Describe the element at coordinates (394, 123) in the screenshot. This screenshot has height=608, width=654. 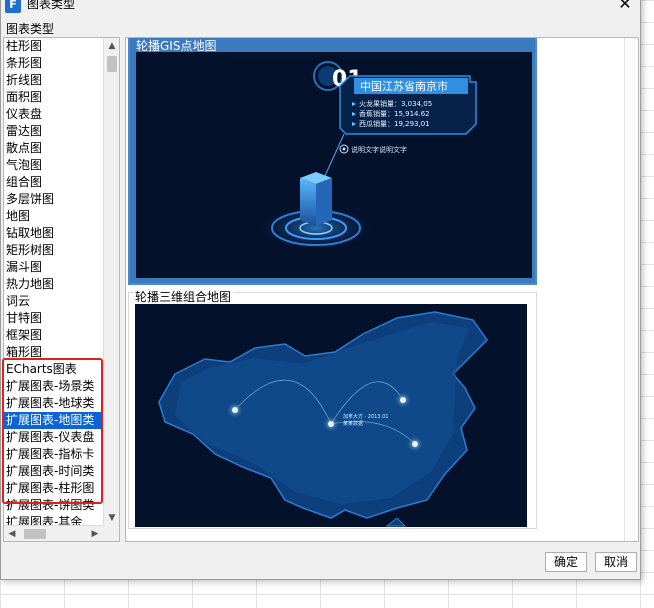
I see `stat-line-3: 西瓜销量：19,293,01` at that location.